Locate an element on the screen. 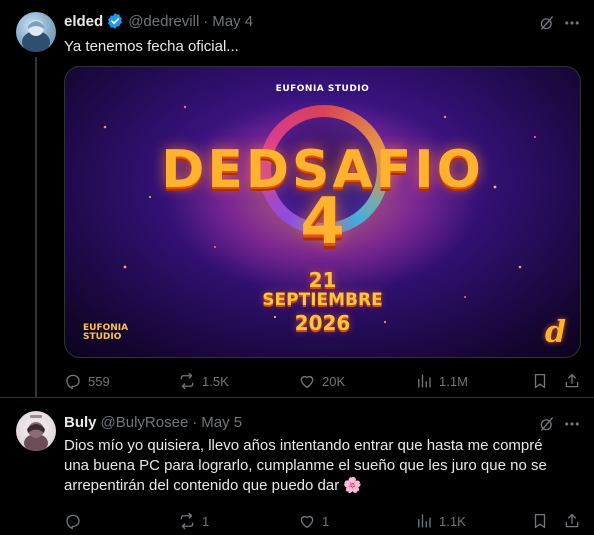  repost-button: 1 is located at coordinates (193, 521).